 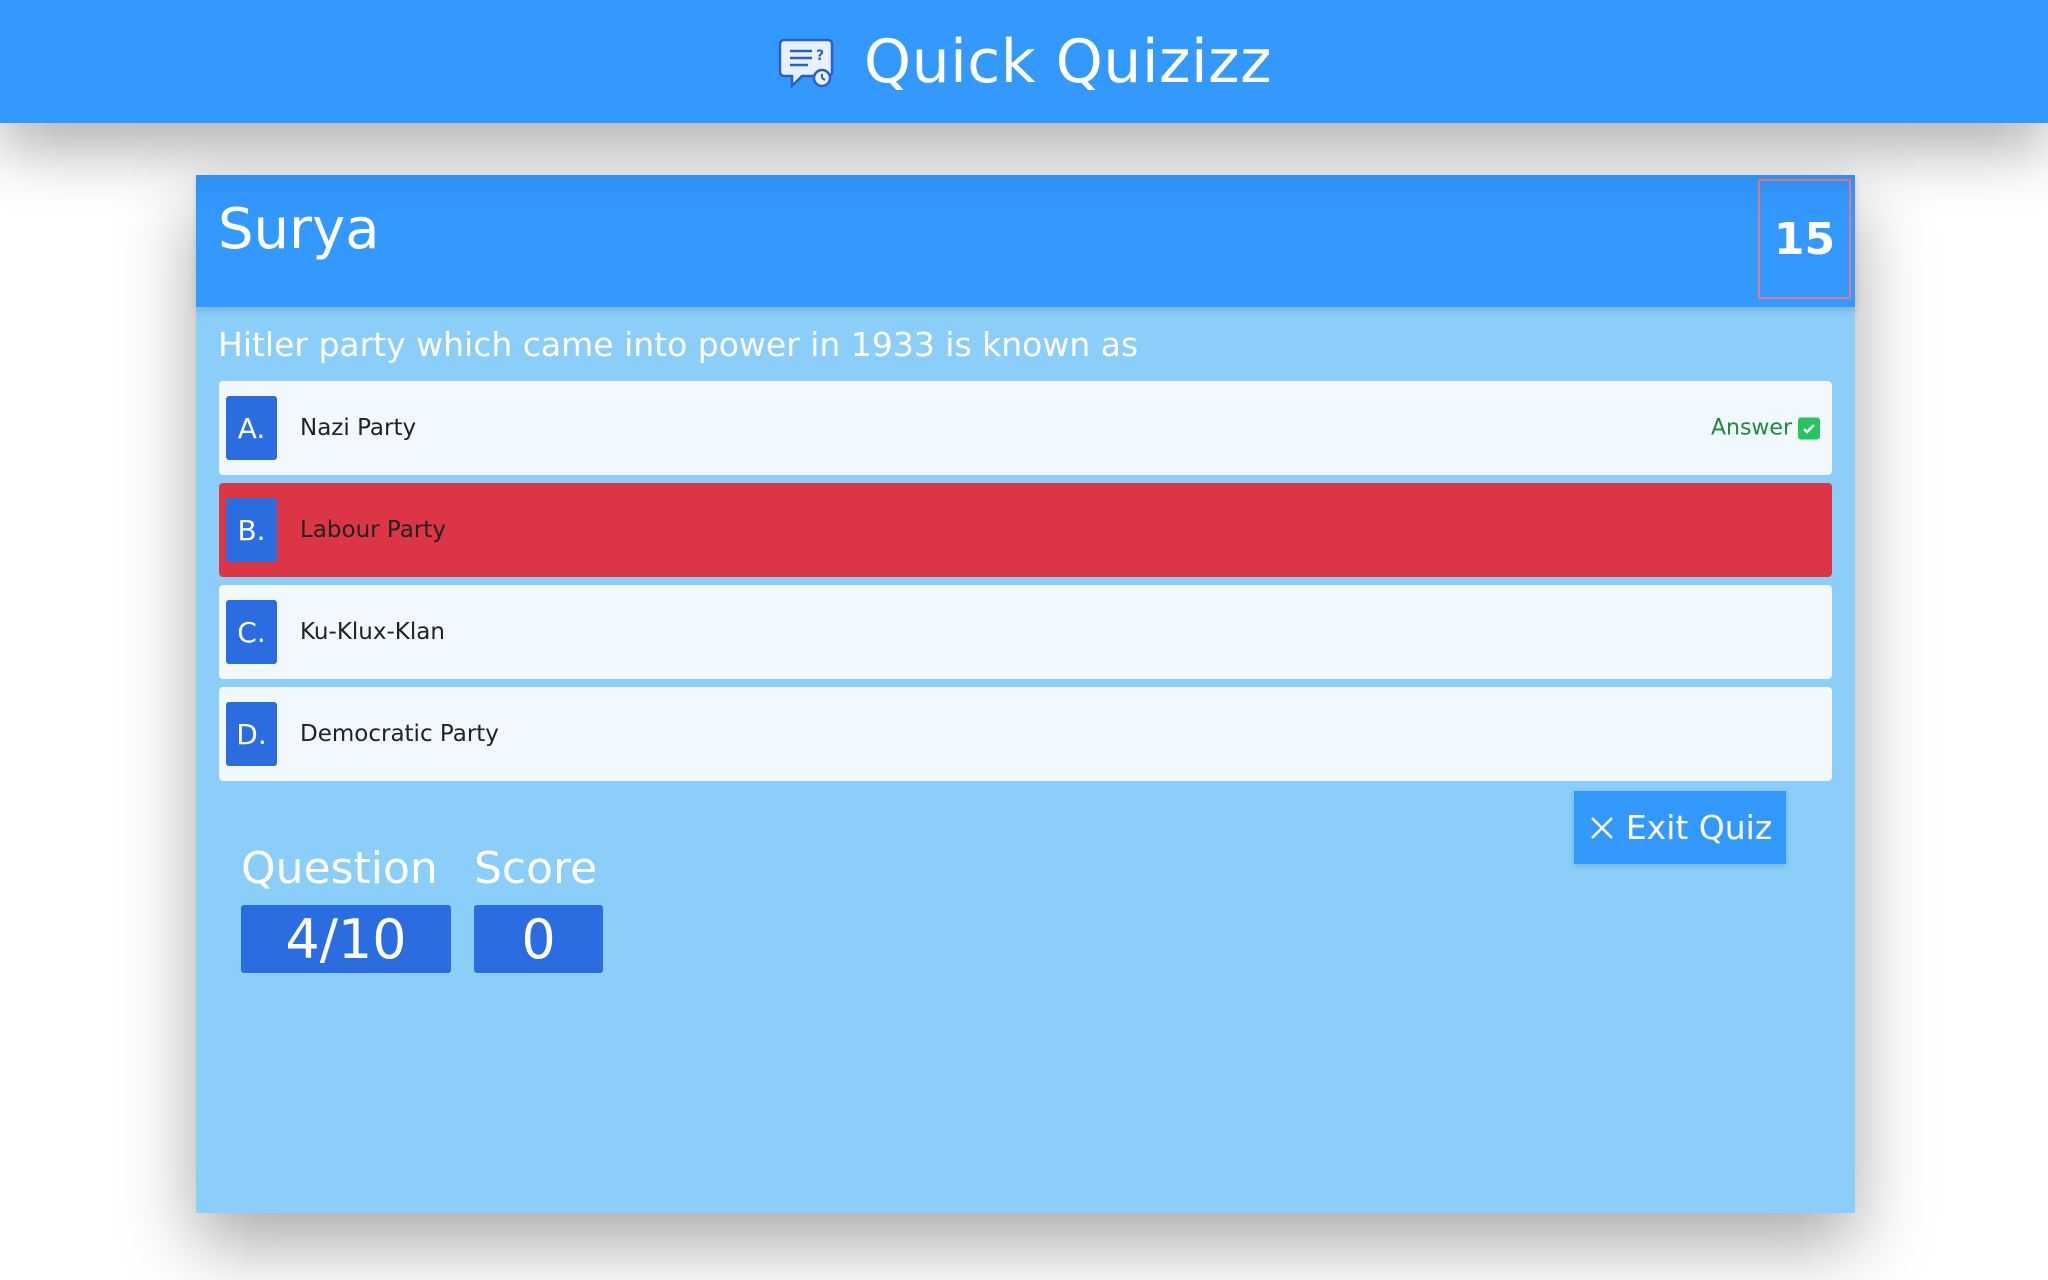 I want to click on option-letter: A., so click(x=251, y=428).